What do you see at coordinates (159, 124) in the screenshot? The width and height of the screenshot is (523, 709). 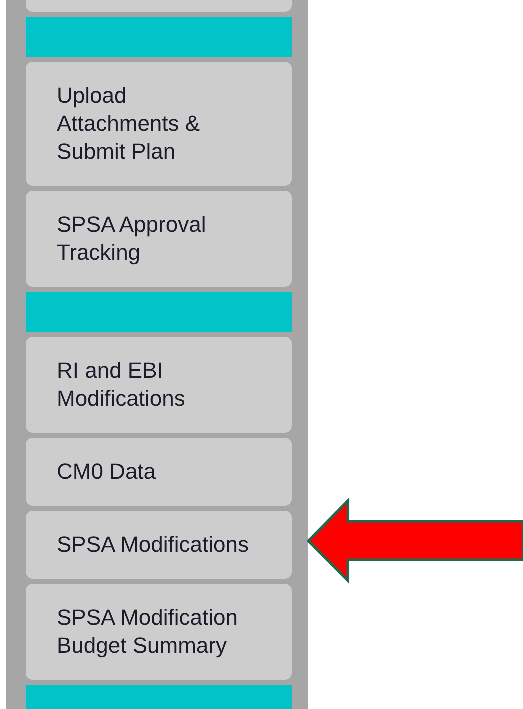 I see `nav-button: Upload Attachments & Submit Plan` at bounding box center [159, 124].